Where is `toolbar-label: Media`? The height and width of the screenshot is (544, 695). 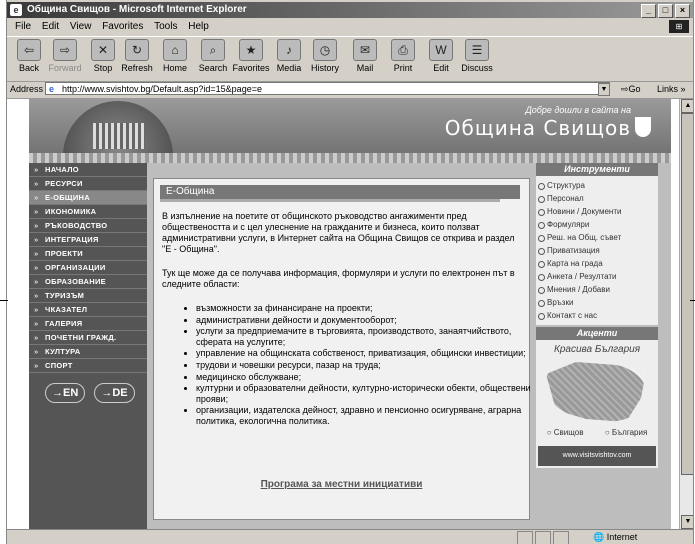
toolbar-label: Media is located at coordinates (289, 68).